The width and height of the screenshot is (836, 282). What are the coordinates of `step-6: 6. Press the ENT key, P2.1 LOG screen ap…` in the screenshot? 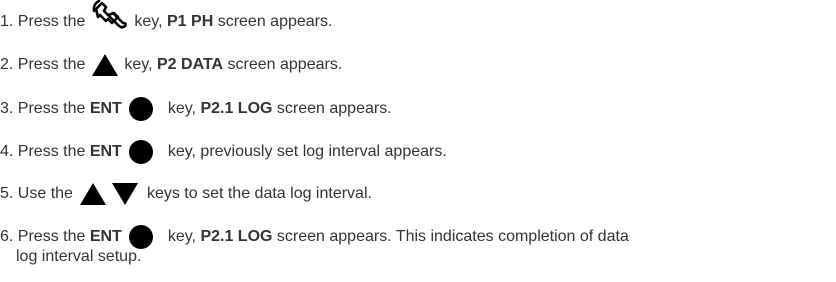 It's located at (418, 246).